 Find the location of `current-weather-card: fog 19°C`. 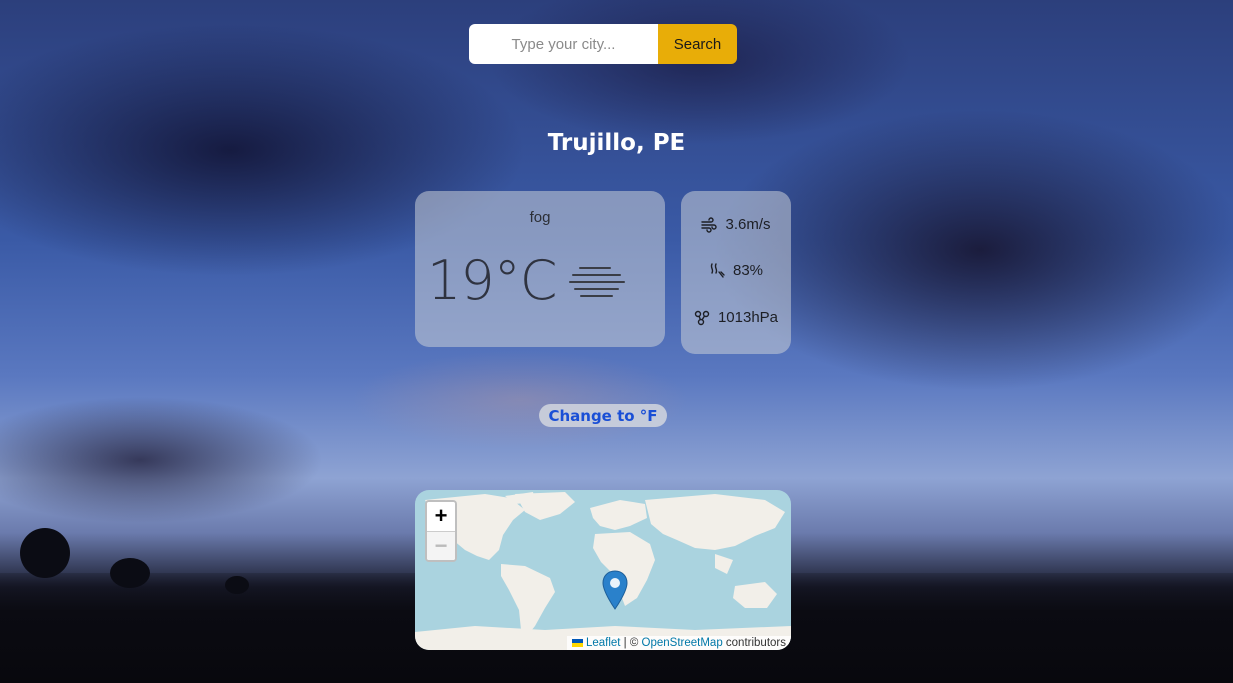

current-weather-card: fog 19°C is located at coordinates (540, 269).